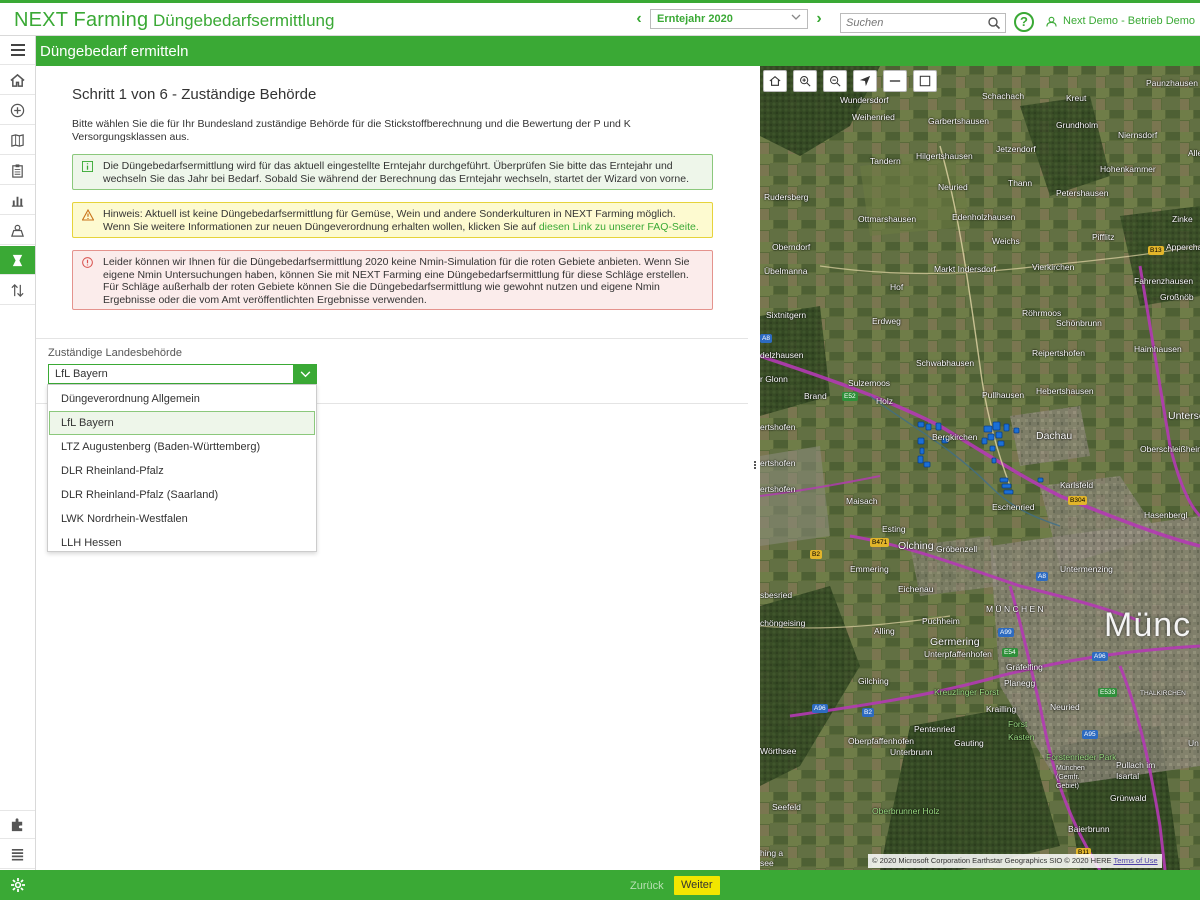 The image size is (1200, 900). Describe the element at coordinates (1024, 22) in the screenshot. I see `help-icon: ?` at that location.